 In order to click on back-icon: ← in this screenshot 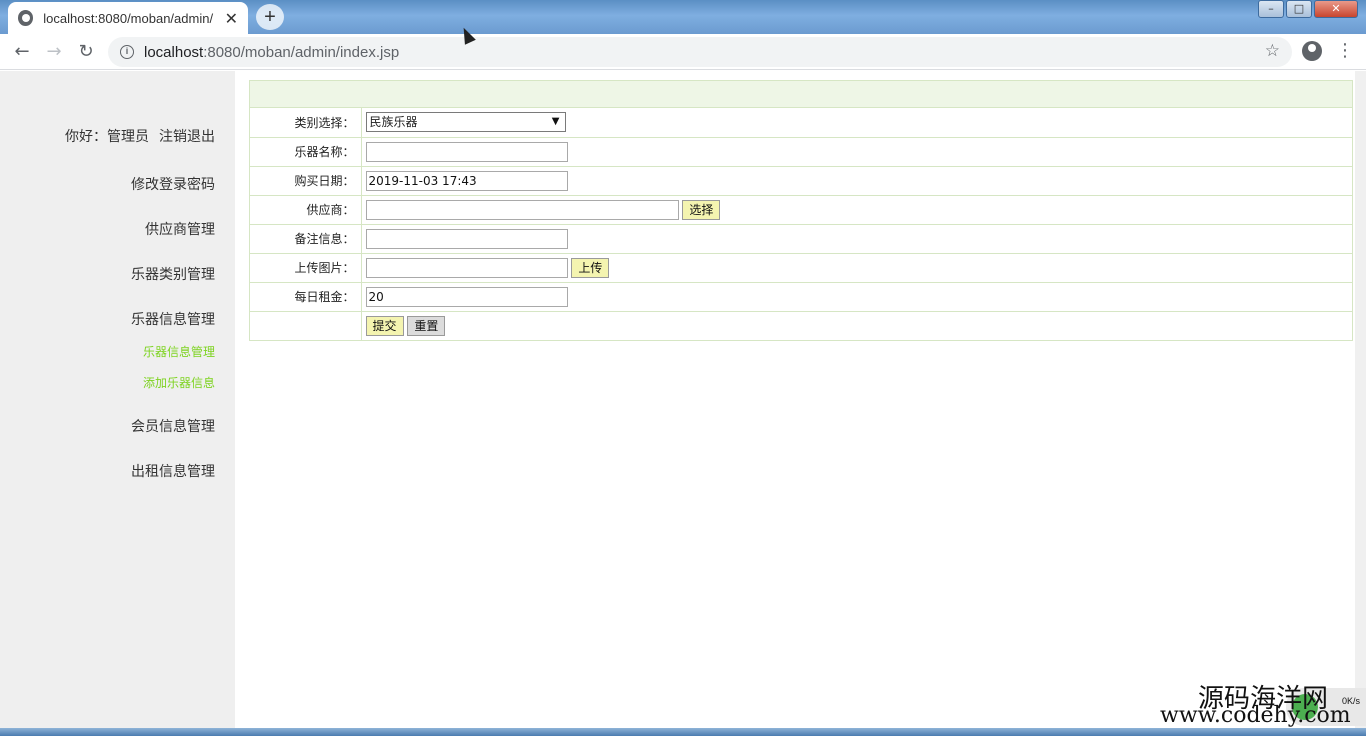, I will do `click(22, 52)`.